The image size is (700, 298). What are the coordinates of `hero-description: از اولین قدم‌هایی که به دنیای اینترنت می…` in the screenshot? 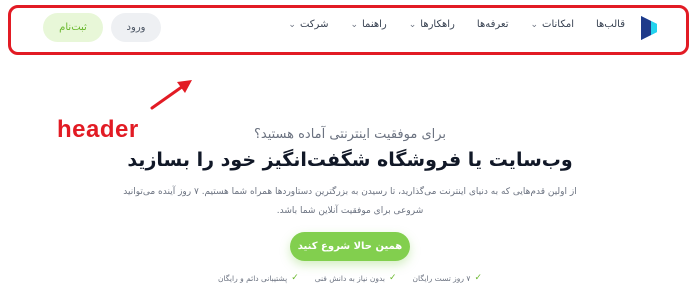 It's located at (350, 201).